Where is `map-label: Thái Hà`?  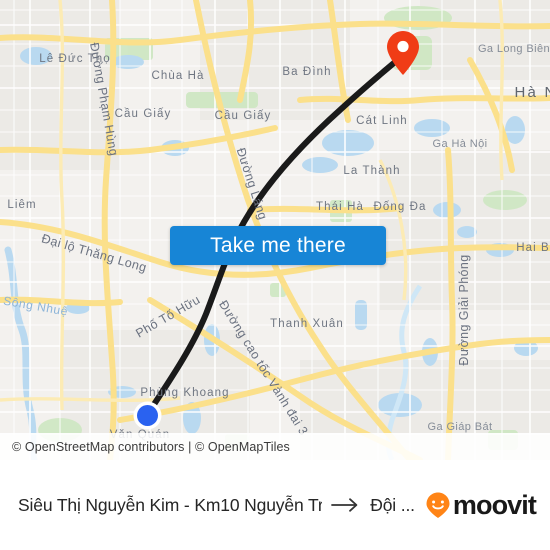
map-label: Thái Hà is located at coordinates (340, 207).